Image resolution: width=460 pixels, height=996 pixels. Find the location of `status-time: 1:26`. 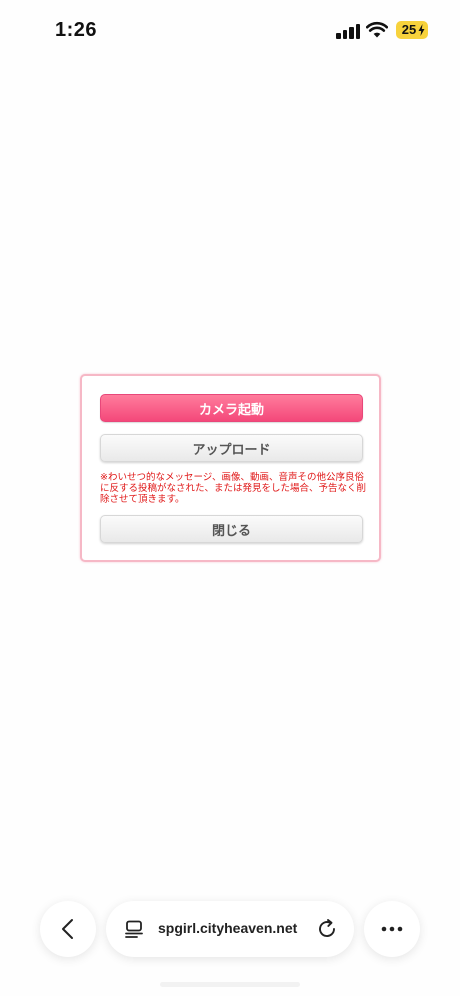

status-time: 1:26 is located at coordinates (76, 30).